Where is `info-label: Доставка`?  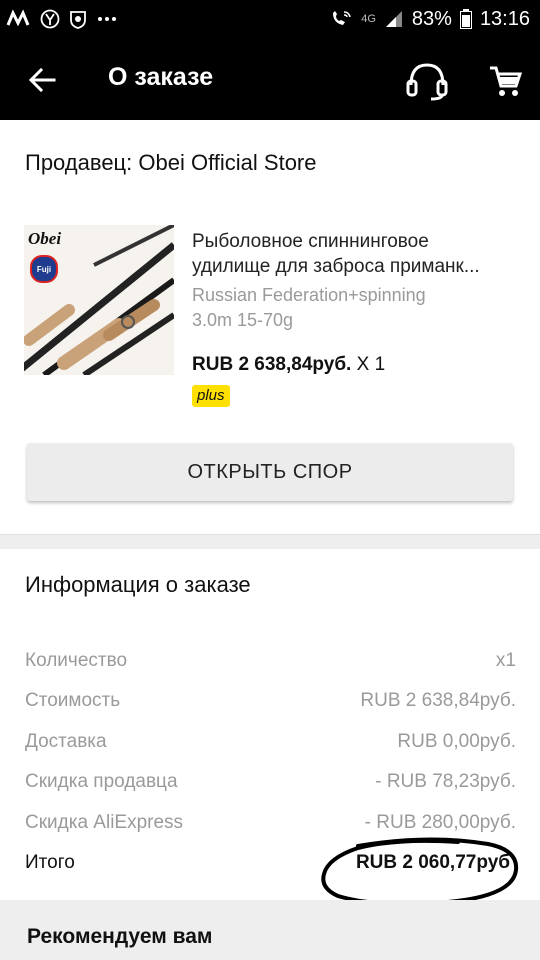 info-label: Доставка is located at coordinates (66, 741).